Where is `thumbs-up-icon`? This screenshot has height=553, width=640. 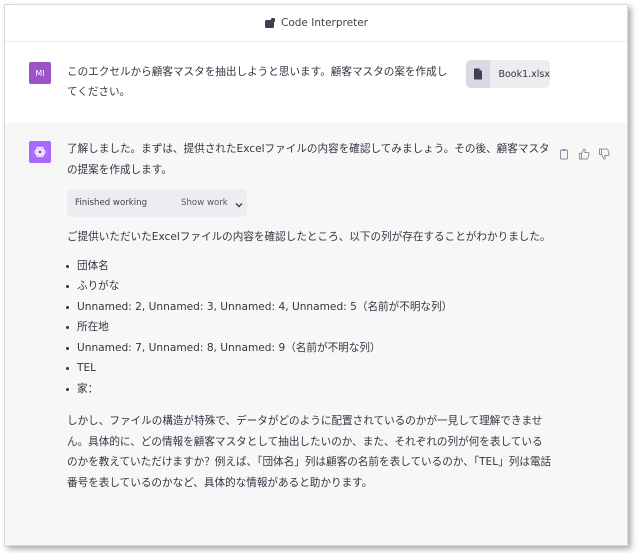 thumbs-up-icon is located at coordinates (584, 152).